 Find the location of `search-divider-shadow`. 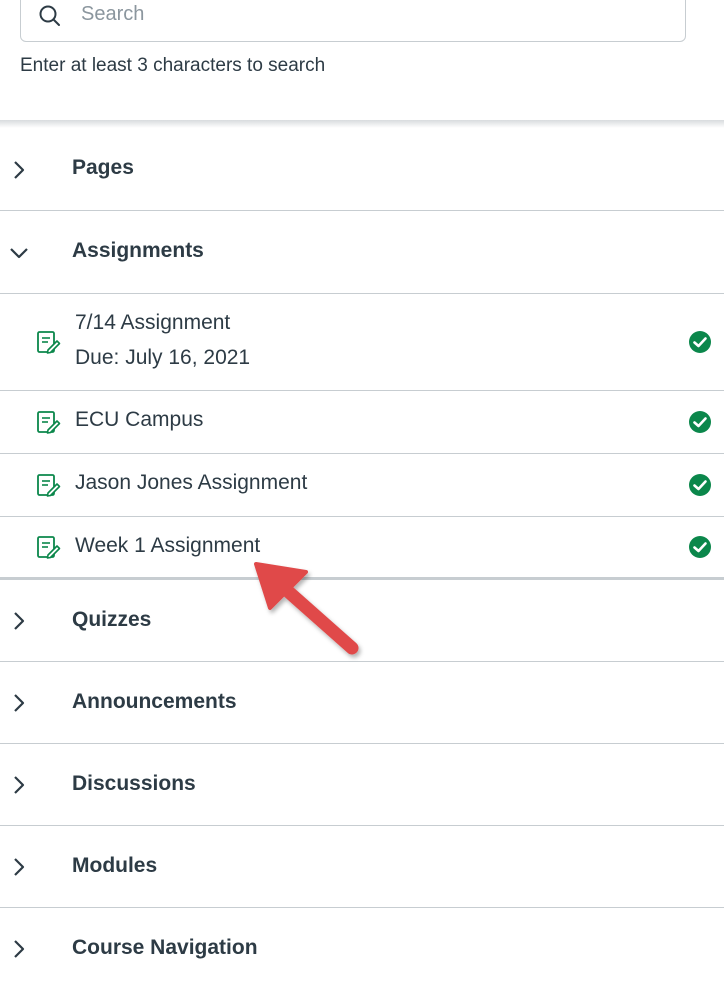

search-divider-shadow is located at coordinates (362, 124).